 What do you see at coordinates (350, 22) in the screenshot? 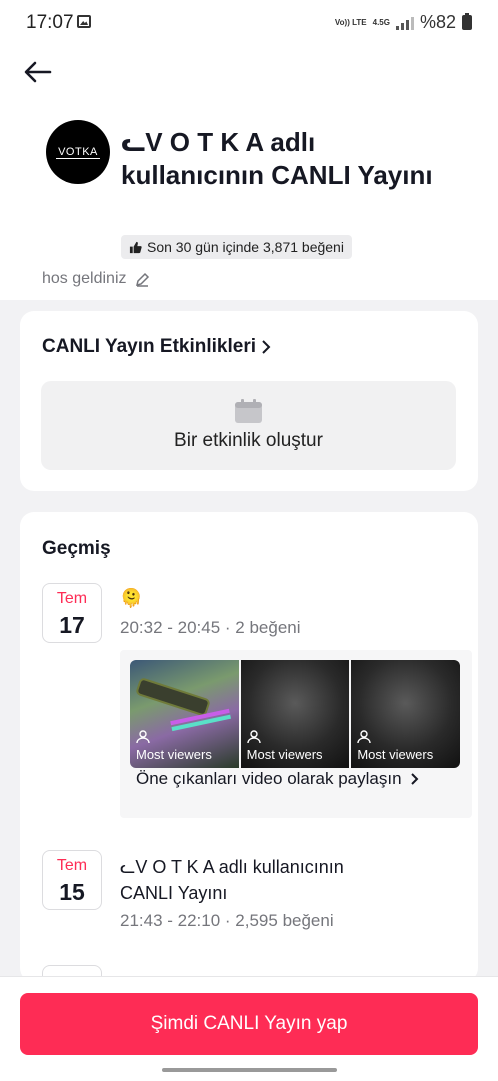
I see `volte-label: Vo)) LTE` at bounding box center [350, 22].